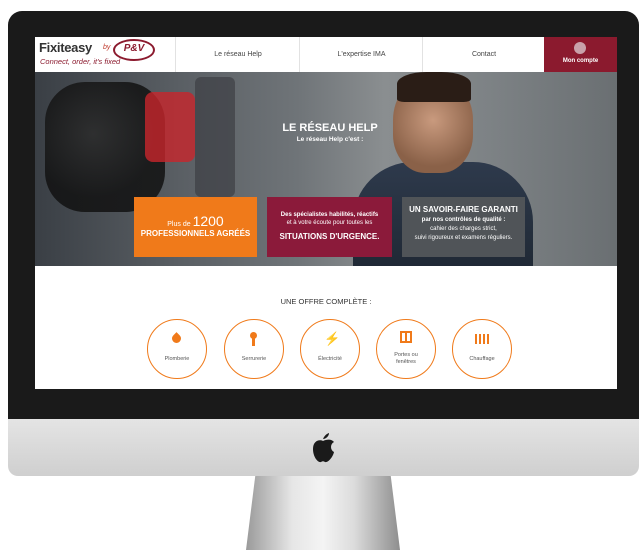  What do you see at coordinates (463, 209) in the screenshot?
I see `info-heading: UN SAVOIR-FAIRE GARANTI` at bounding box center [463, 209].